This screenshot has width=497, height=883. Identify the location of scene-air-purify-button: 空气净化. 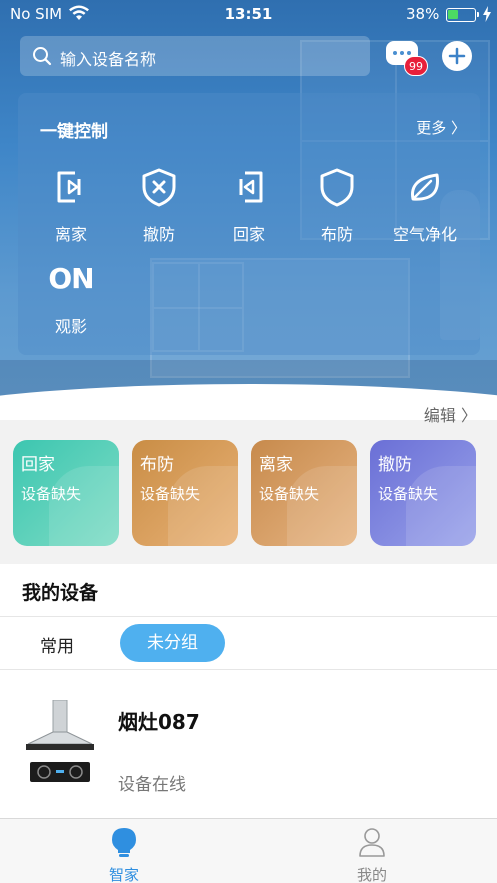
(425, 205).